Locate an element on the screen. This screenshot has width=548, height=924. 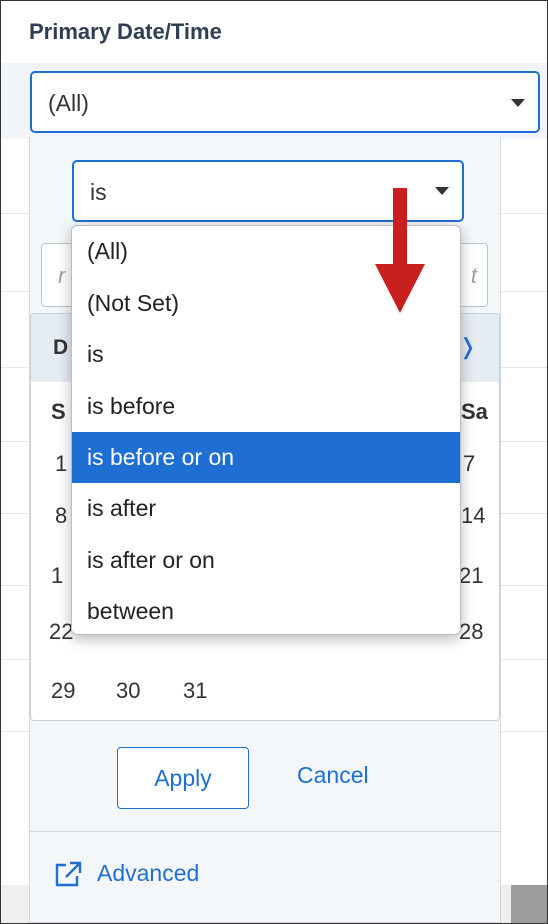
operator-option: is before or on is located at coordinates (266, 457).